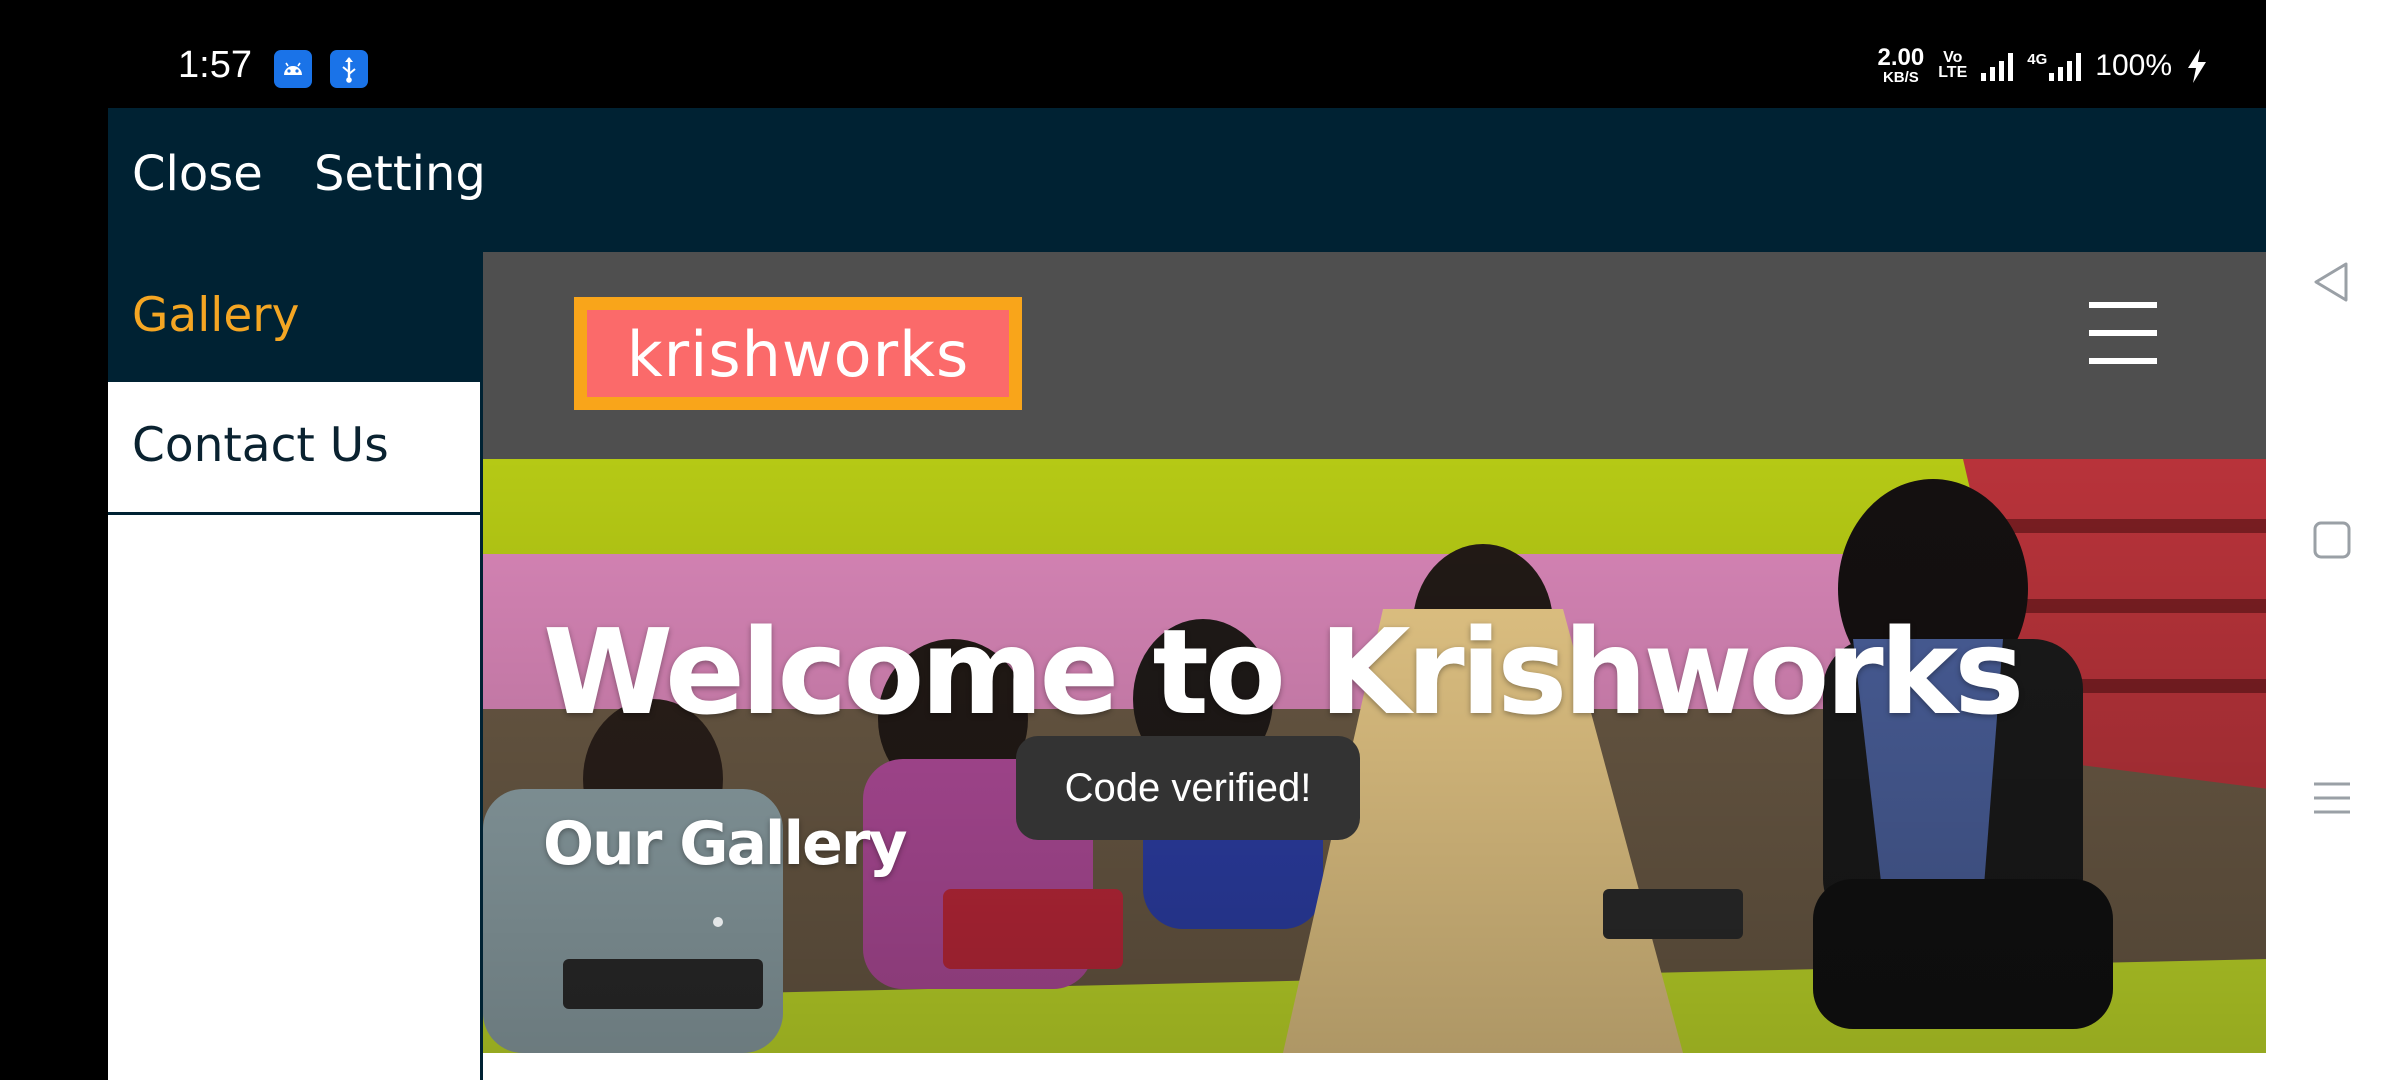  Describe the element at coordinates (294, 666) in the screenshot. I see `sidebar: Gallery Contact Us` at that location.